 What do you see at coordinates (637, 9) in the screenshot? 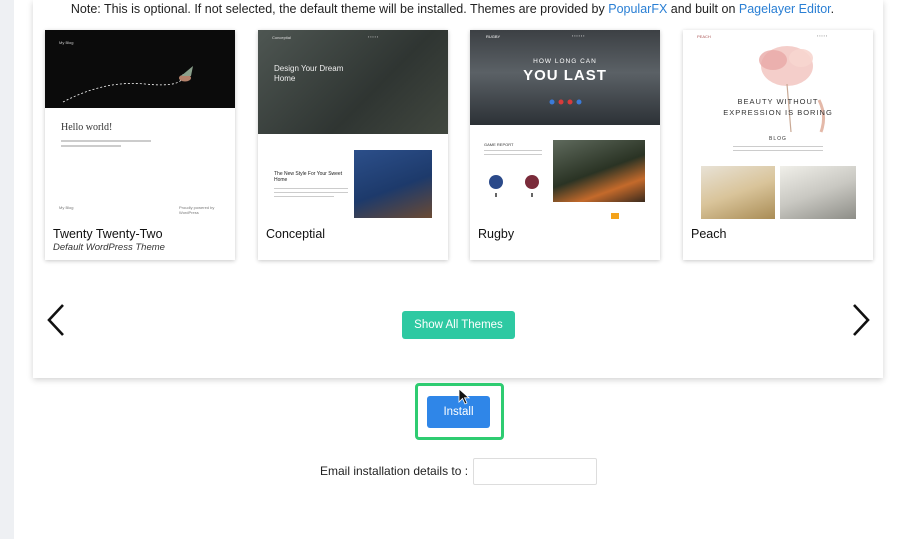
I see `popularfx-link: PopularFX` at bounding box center [637, 9].